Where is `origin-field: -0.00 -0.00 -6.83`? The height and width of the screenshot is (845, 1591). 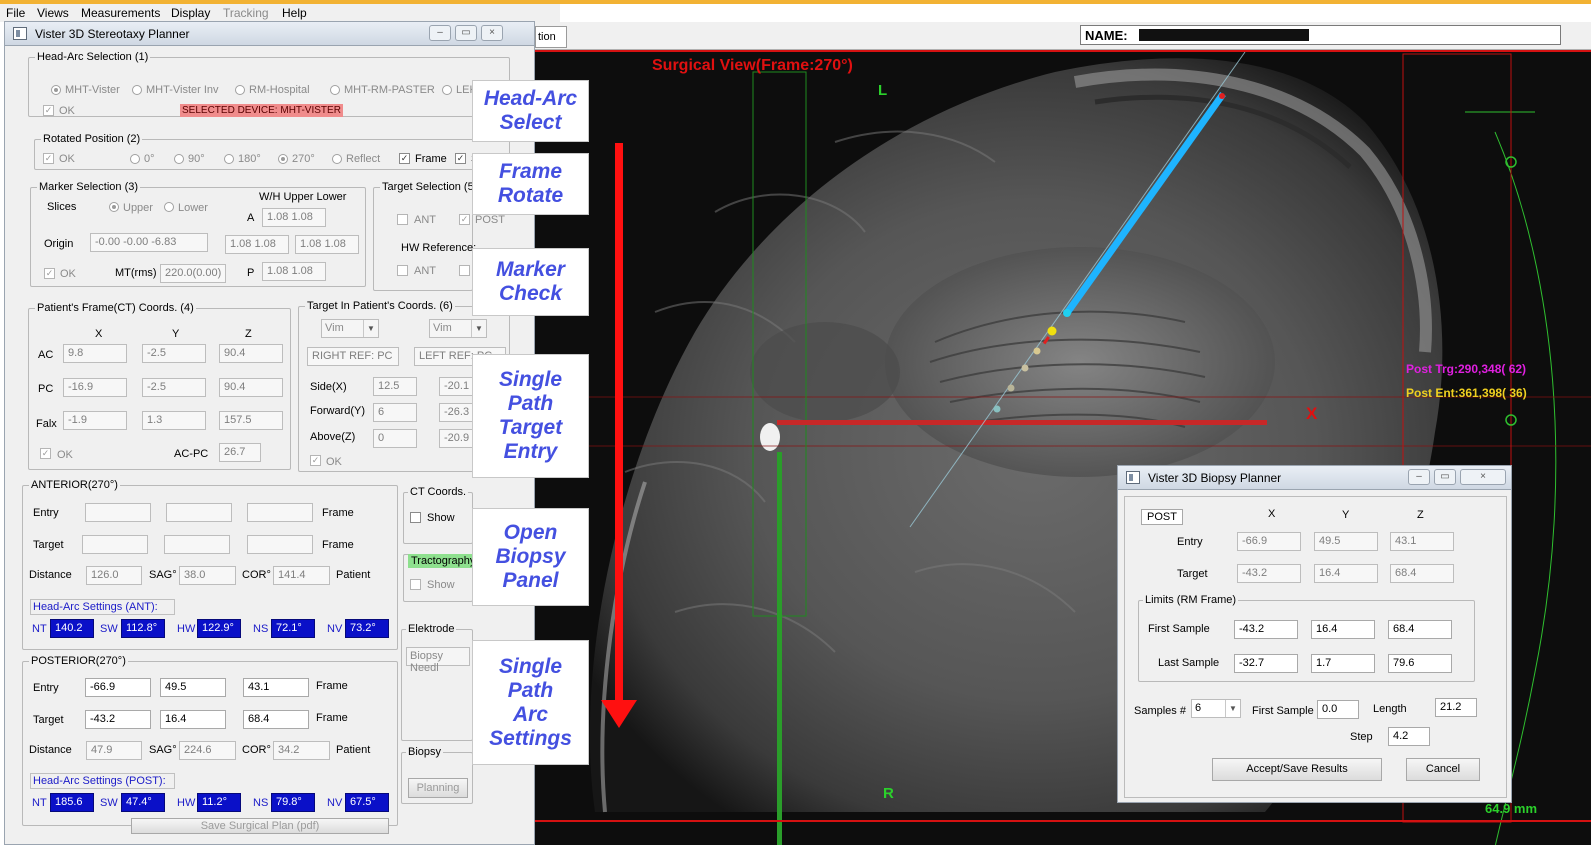 origin-field: -0.00 -0.00 -6.83 is located at coordinates (149, 242).